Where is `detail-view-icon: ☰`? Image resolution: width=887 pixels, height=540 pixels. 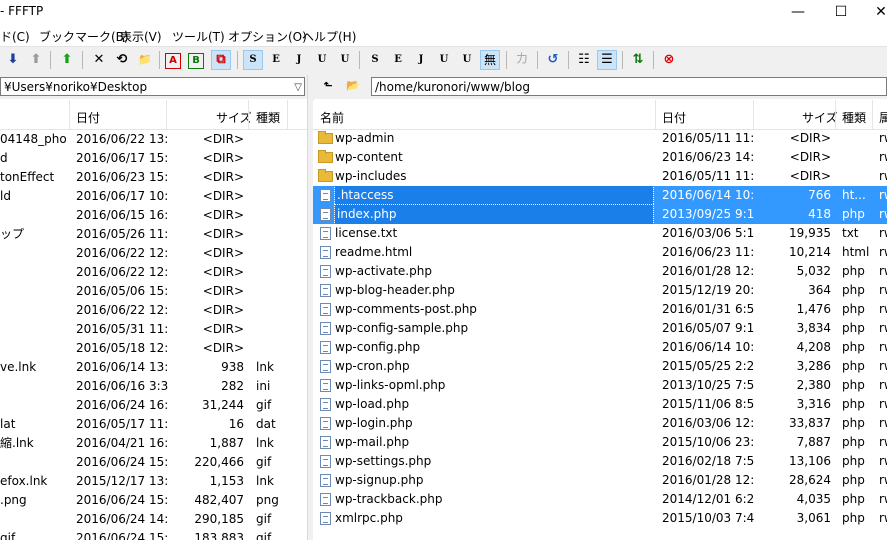
detail-view-icon: ☰ is located at coordinates (607, 60).